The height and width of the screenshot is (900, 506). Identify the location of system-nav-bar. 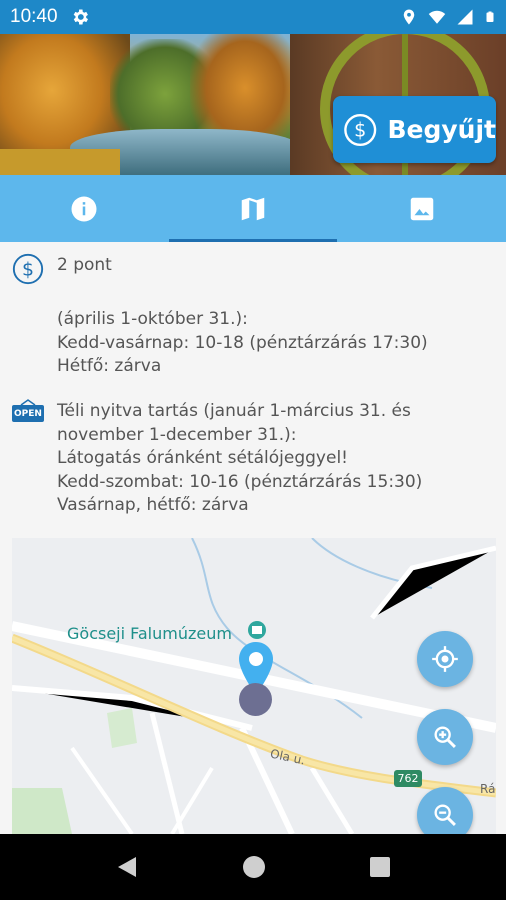
(253, 867).